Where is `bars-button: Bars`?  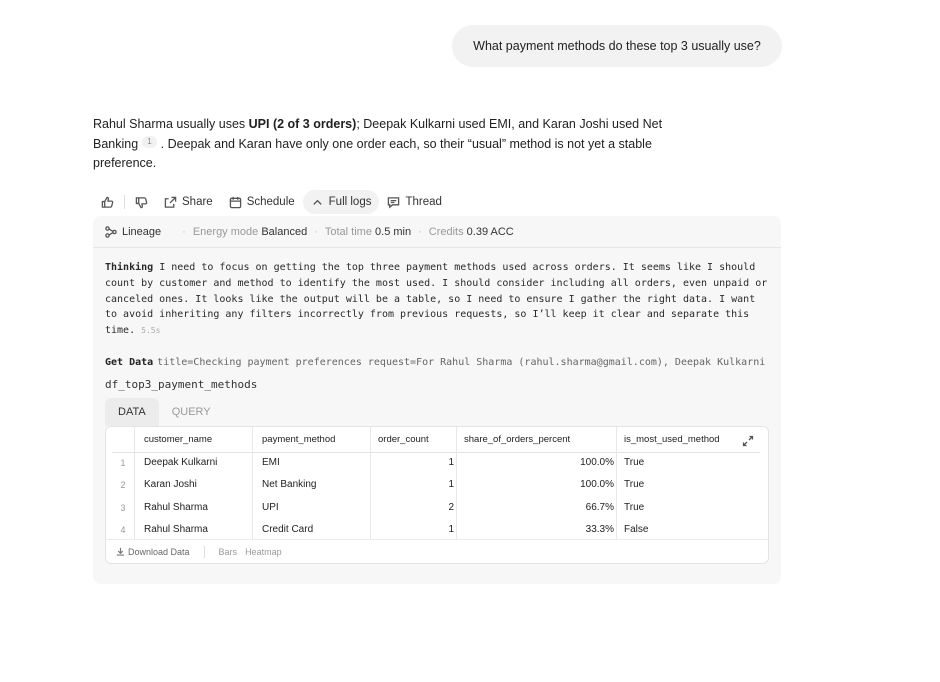 bars-button: Bars is located at coordinates (228, 552).